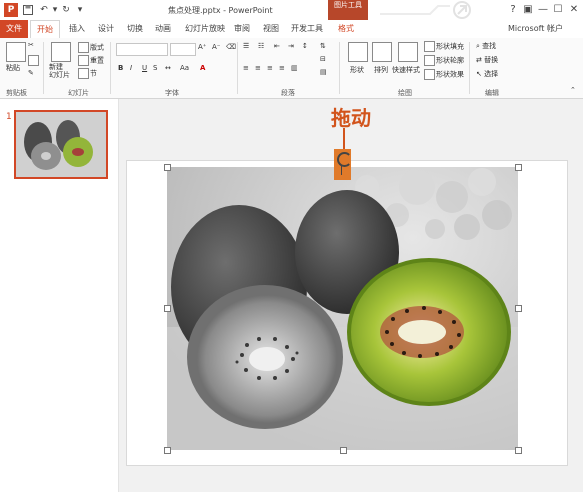 The width and height of the screenshot is (583, 492). What do you see at coordinates (573, 90) in the screenshot?
I see `collapse-ribbon-icon: ⌃` at bounding box center [573, 90].